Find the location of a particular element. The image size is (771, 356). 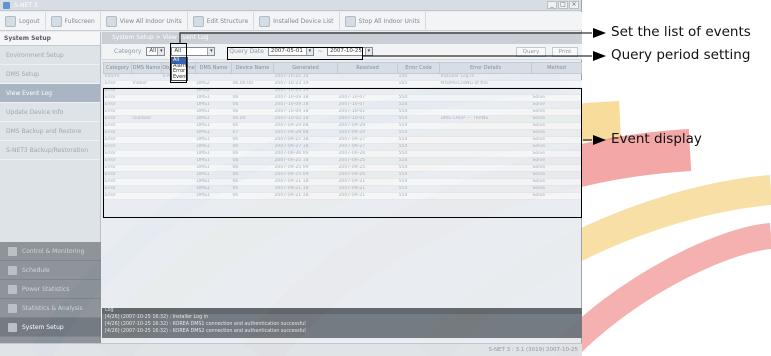

annotation-event-display: Event display is located at coordinates (656, 139).